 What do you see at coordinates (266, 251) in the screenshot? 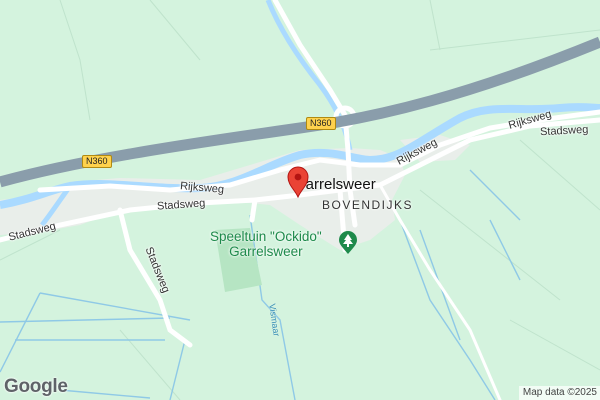
I see `poi-label-line2: Garrelsweer` at bounding box center [266, 251].